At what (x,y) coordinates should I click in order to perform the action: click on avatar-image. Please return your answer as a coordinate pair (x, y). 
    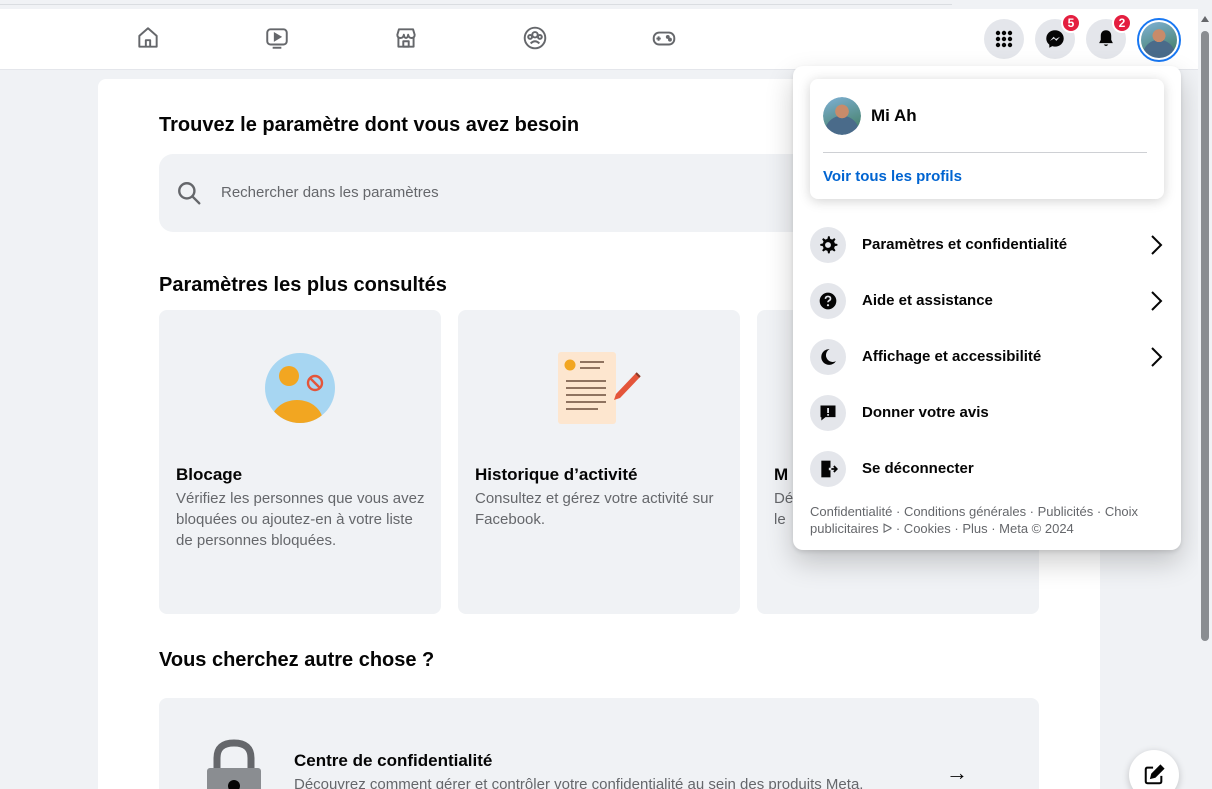
    Looking at the image, I should click on (842, 116).